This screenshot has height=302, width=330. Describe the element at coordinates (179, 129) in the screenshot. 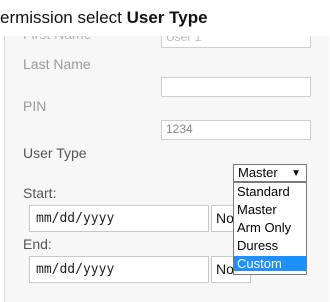

I see `pin-value: 1234` at that location.